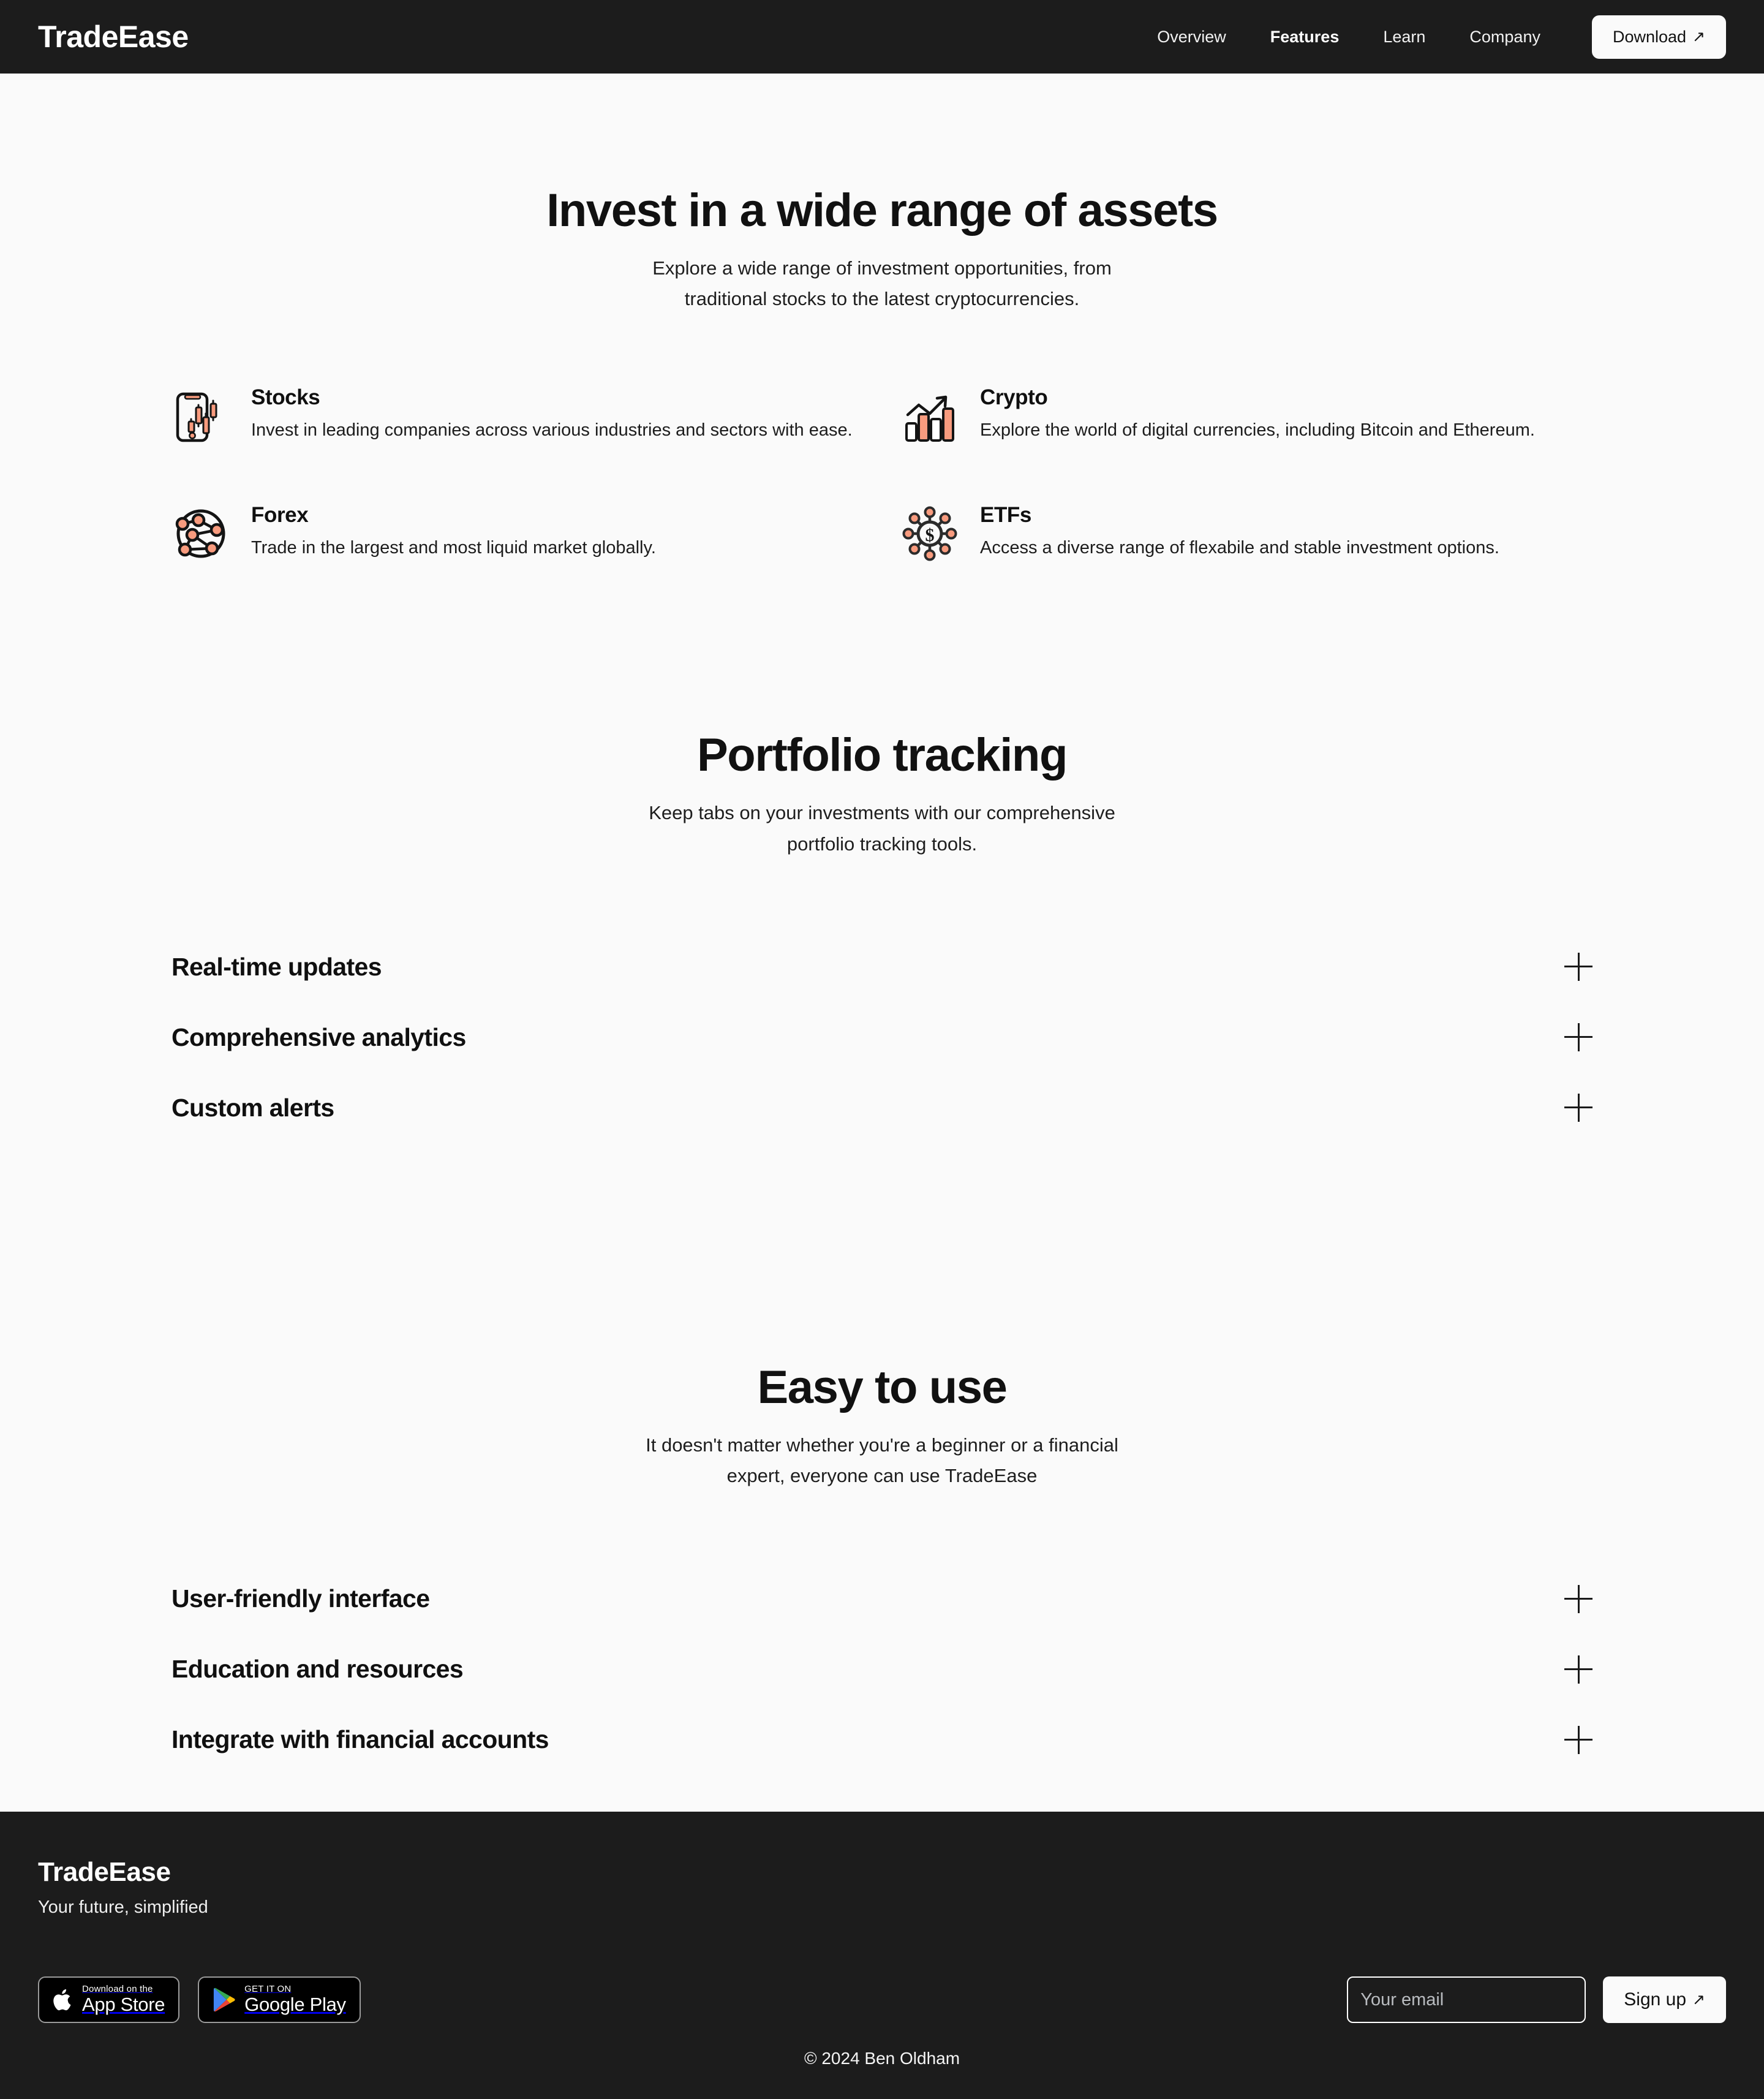  I want to click on footer-brand: TradeEase, so click(105, 1872).